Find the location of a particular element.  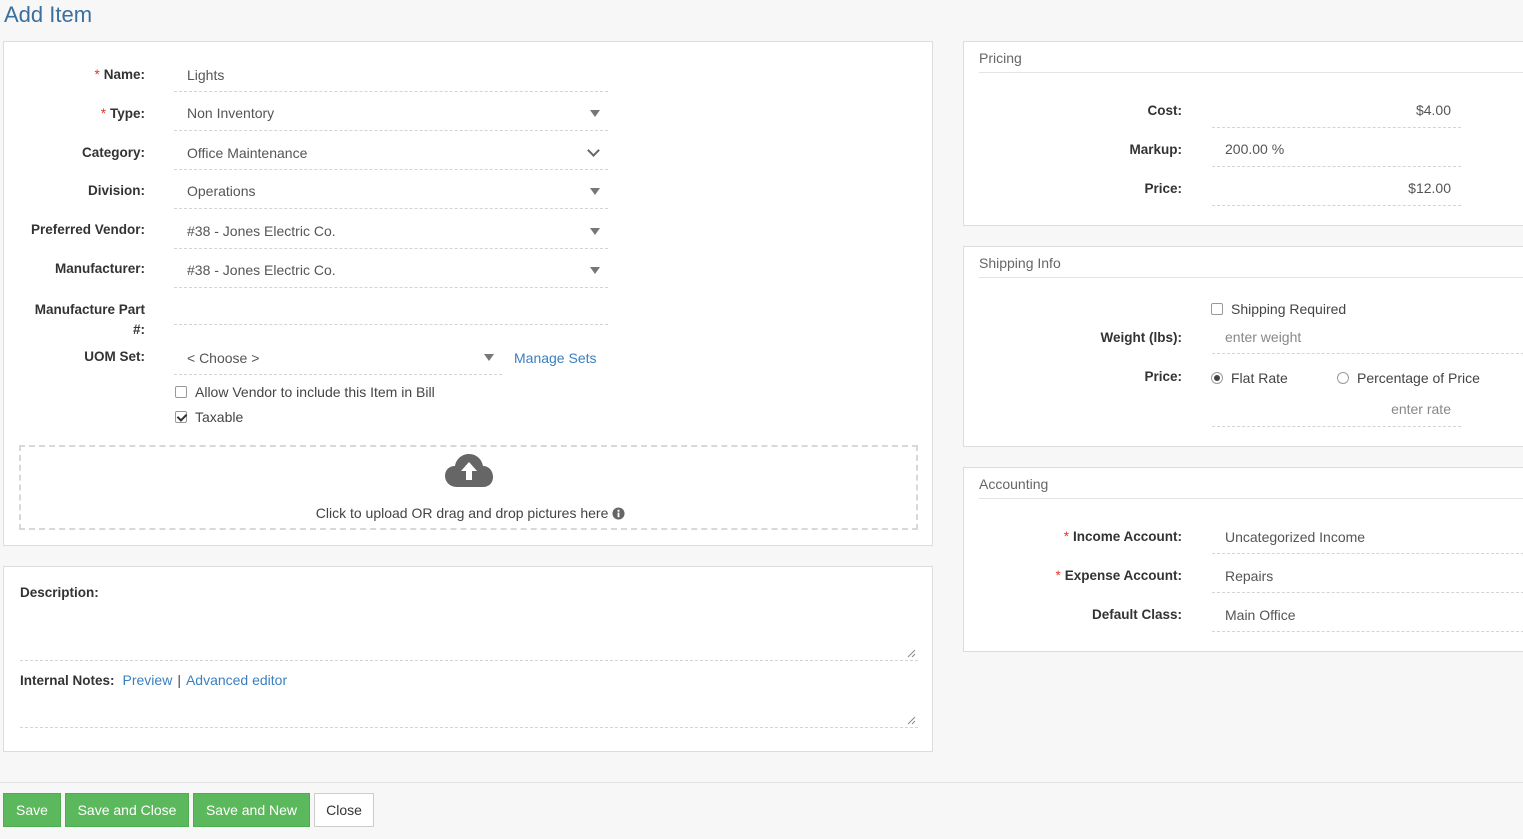

cloud-upload-icon is located at coordinates (469, 470).